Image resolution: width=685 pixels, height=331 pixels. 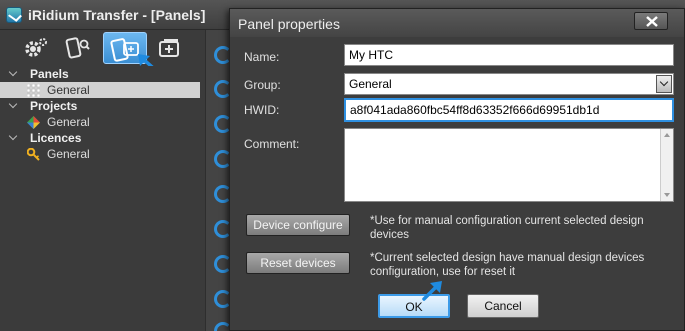 What do you see at coordinates (100, 138) in the screenshot?
I see `tree-group-licences: Licences` at bounding box center [100, 138].